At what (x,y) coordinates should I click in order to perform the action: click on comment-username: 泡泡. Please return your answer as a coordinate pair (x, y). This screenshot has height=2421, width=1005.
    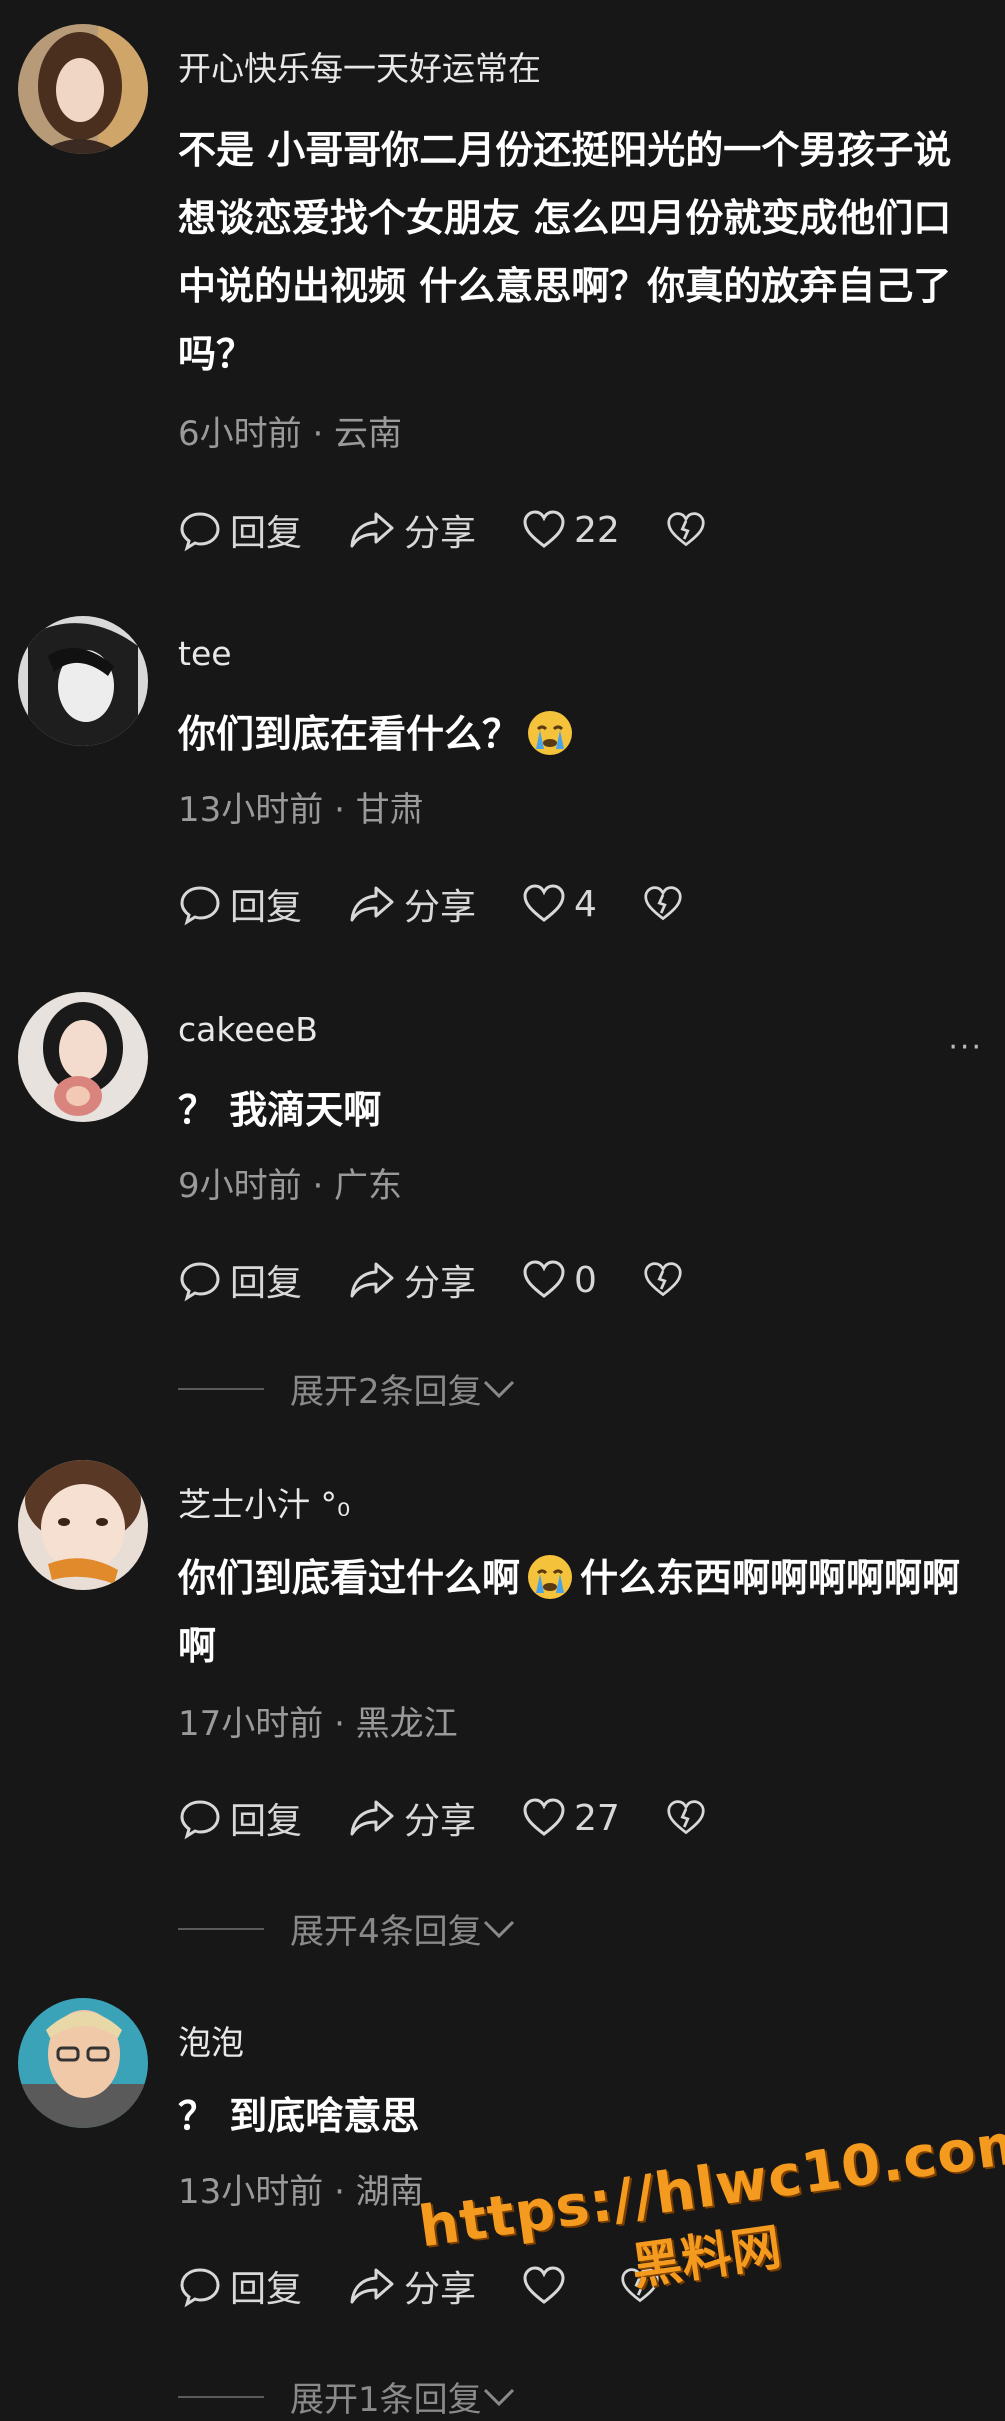
    Looking at the image, I should click on (211, 2040).